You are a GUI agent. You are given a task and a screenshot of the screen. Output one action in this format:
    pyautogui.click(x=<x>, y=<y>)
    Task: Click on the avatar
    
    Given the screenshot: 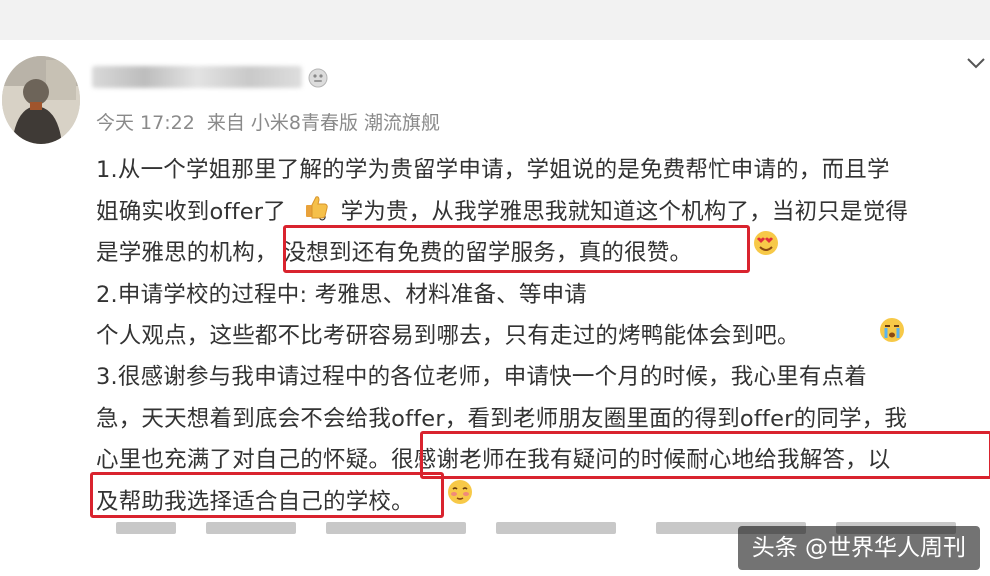 What is the action you would take?
    pyautogui.click(x=41, y=100)
    